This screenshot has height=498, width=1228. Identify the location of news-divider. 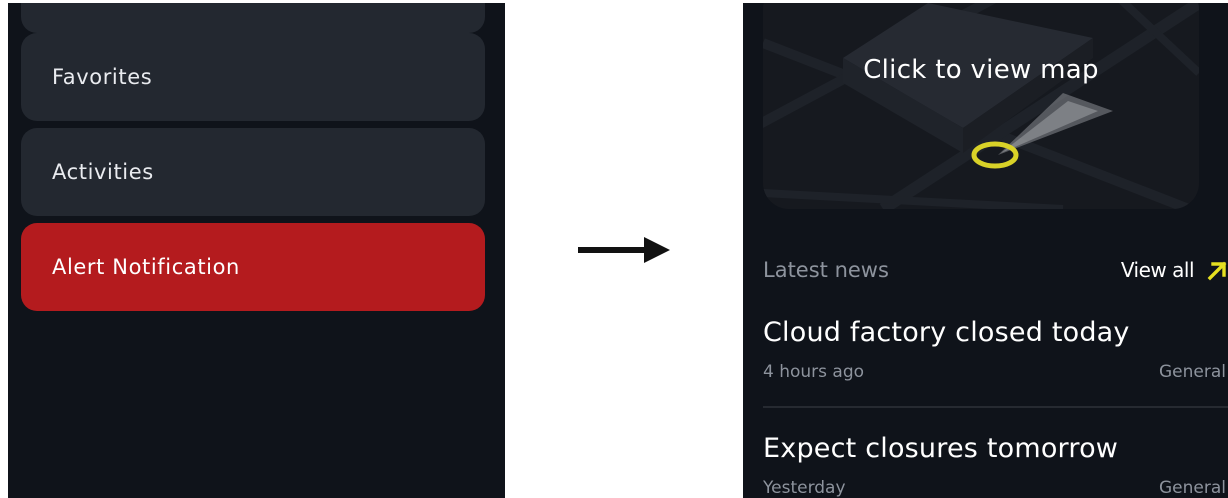
(995, 407).